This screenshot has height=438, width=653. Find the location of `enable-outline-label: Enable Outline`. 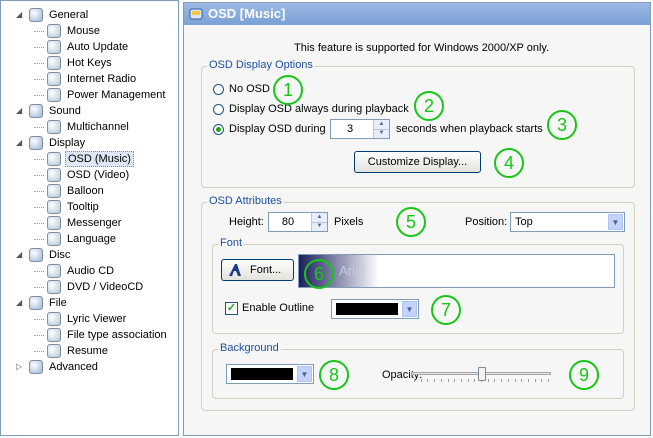

enable-outline-label: Enable Outline is located at coordinates (278, 308).